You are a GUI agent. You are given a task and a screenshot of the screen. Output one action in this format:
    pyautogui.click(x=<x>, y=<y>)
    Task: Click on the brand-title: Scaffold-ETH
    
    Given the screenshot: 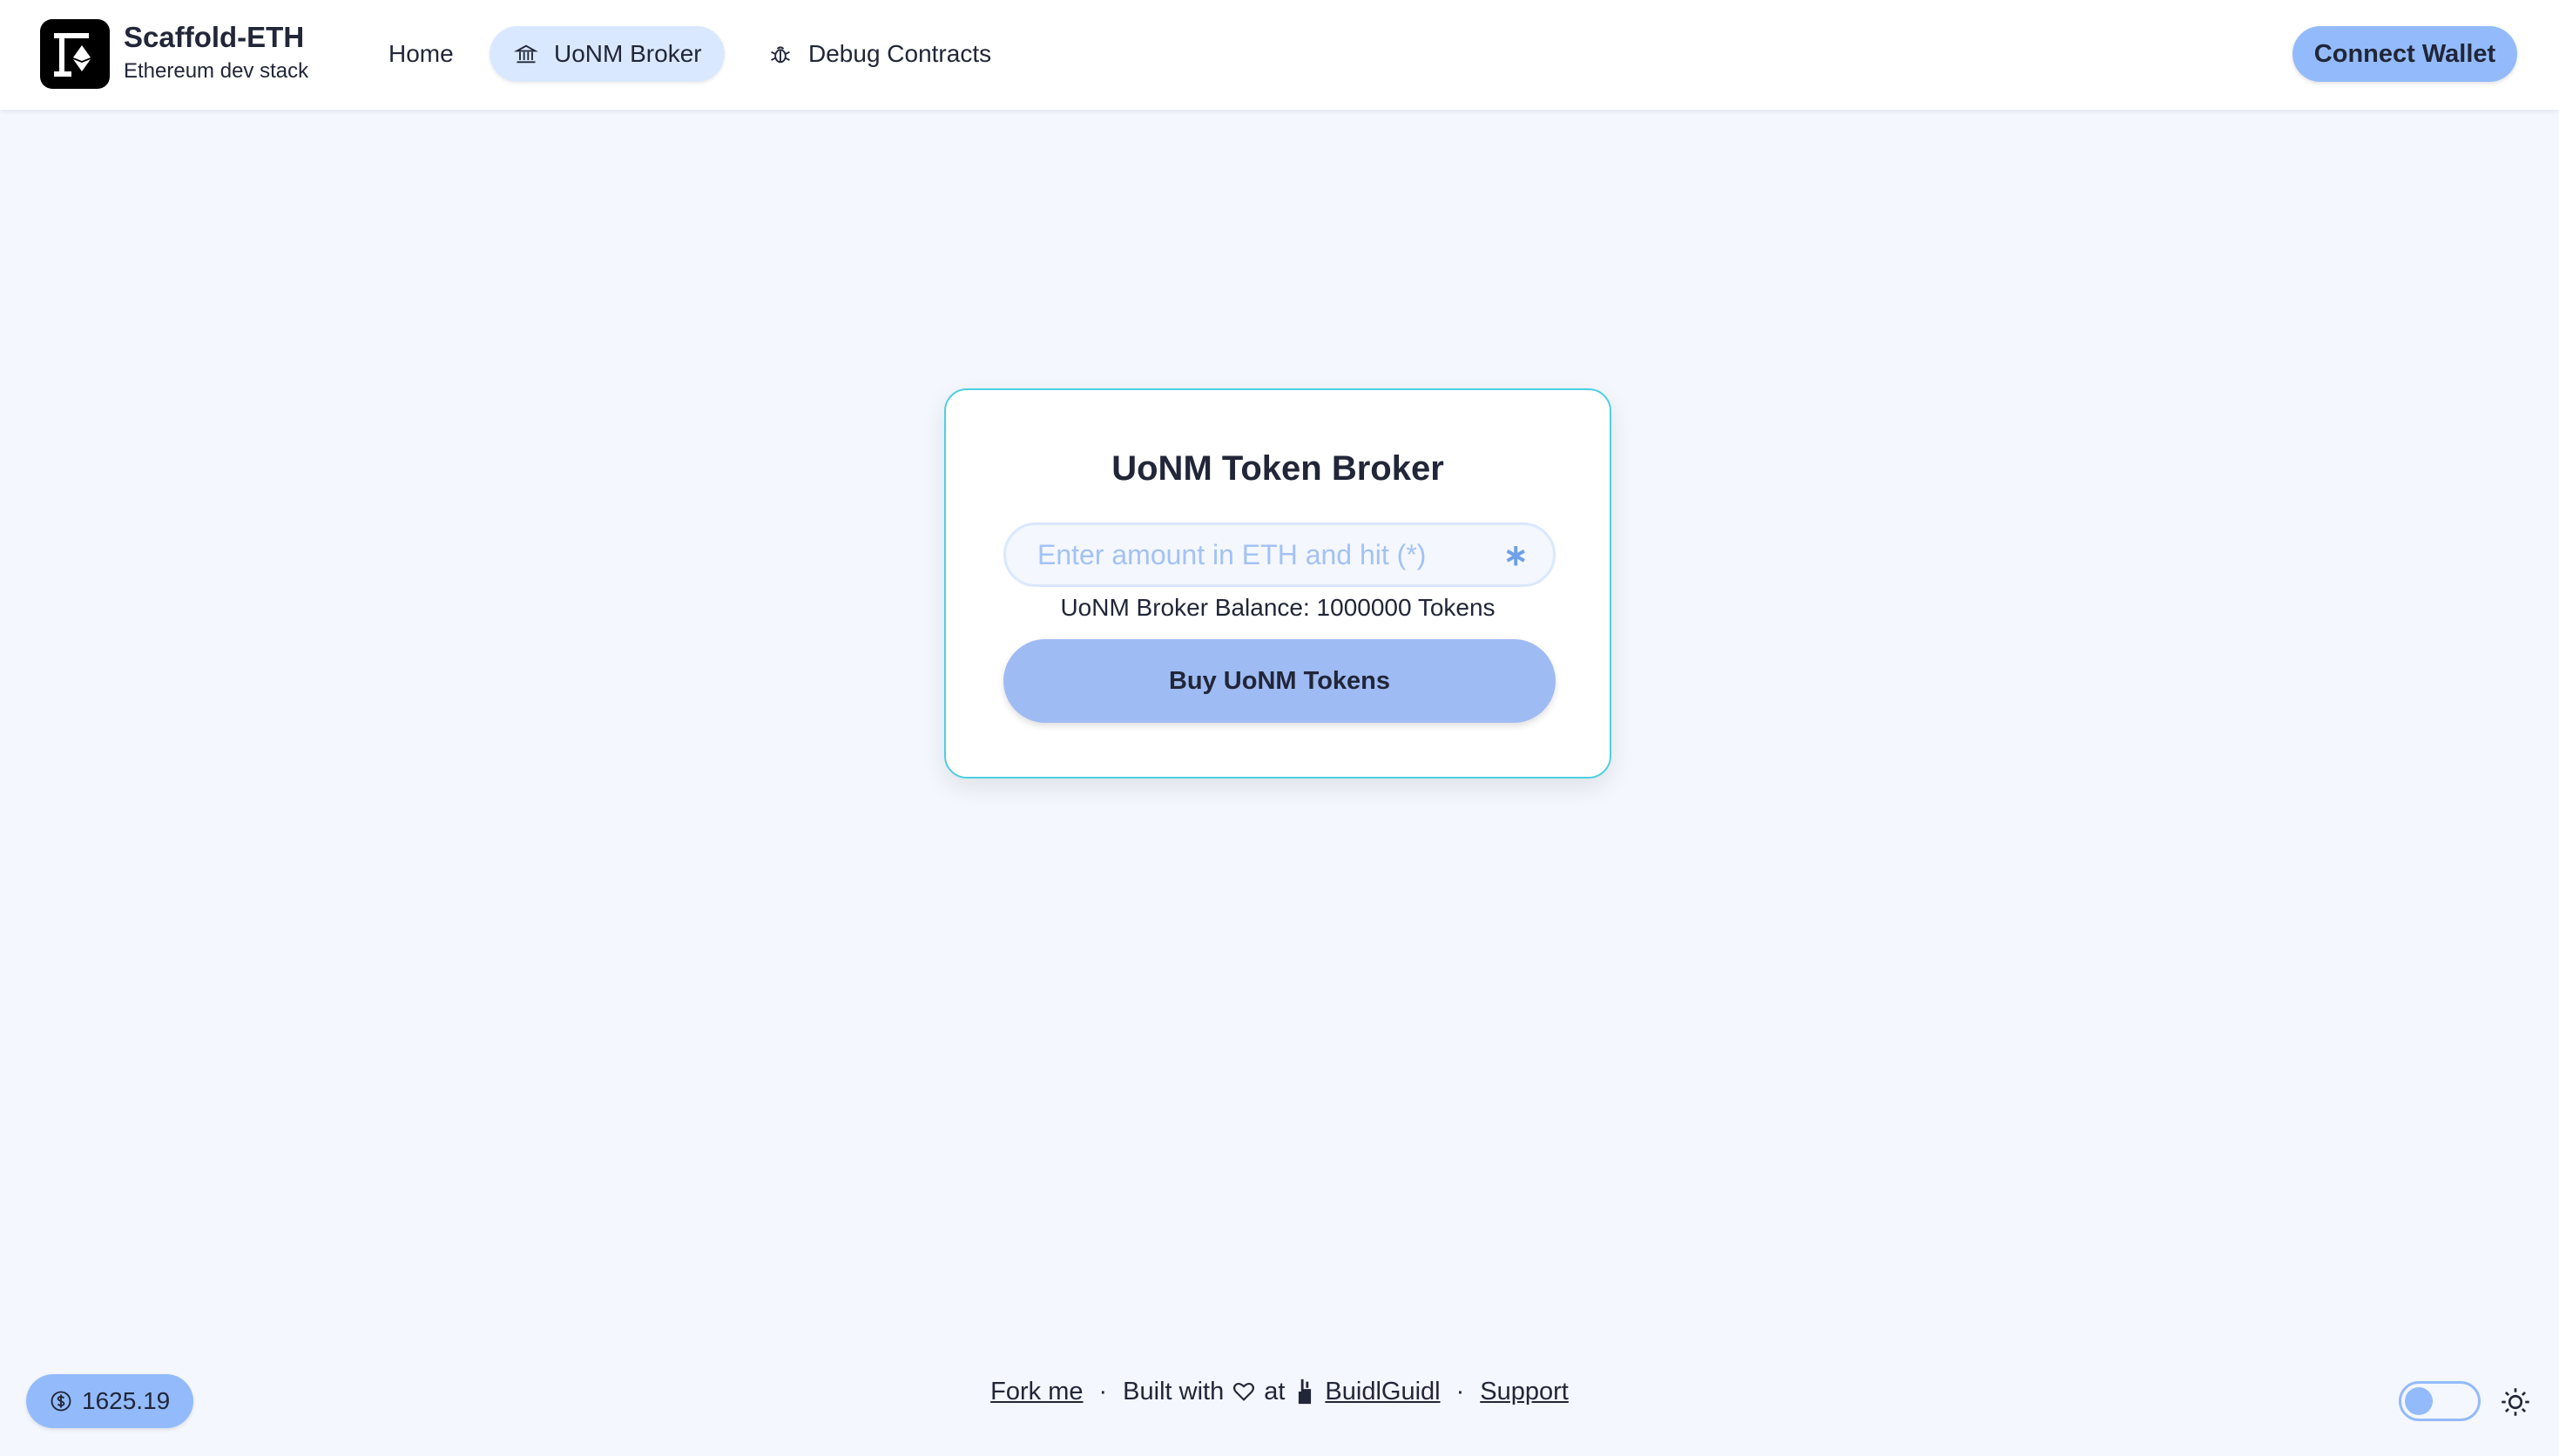 What is the action you would take?
    pyautogui.click(x=214, y=37)
    